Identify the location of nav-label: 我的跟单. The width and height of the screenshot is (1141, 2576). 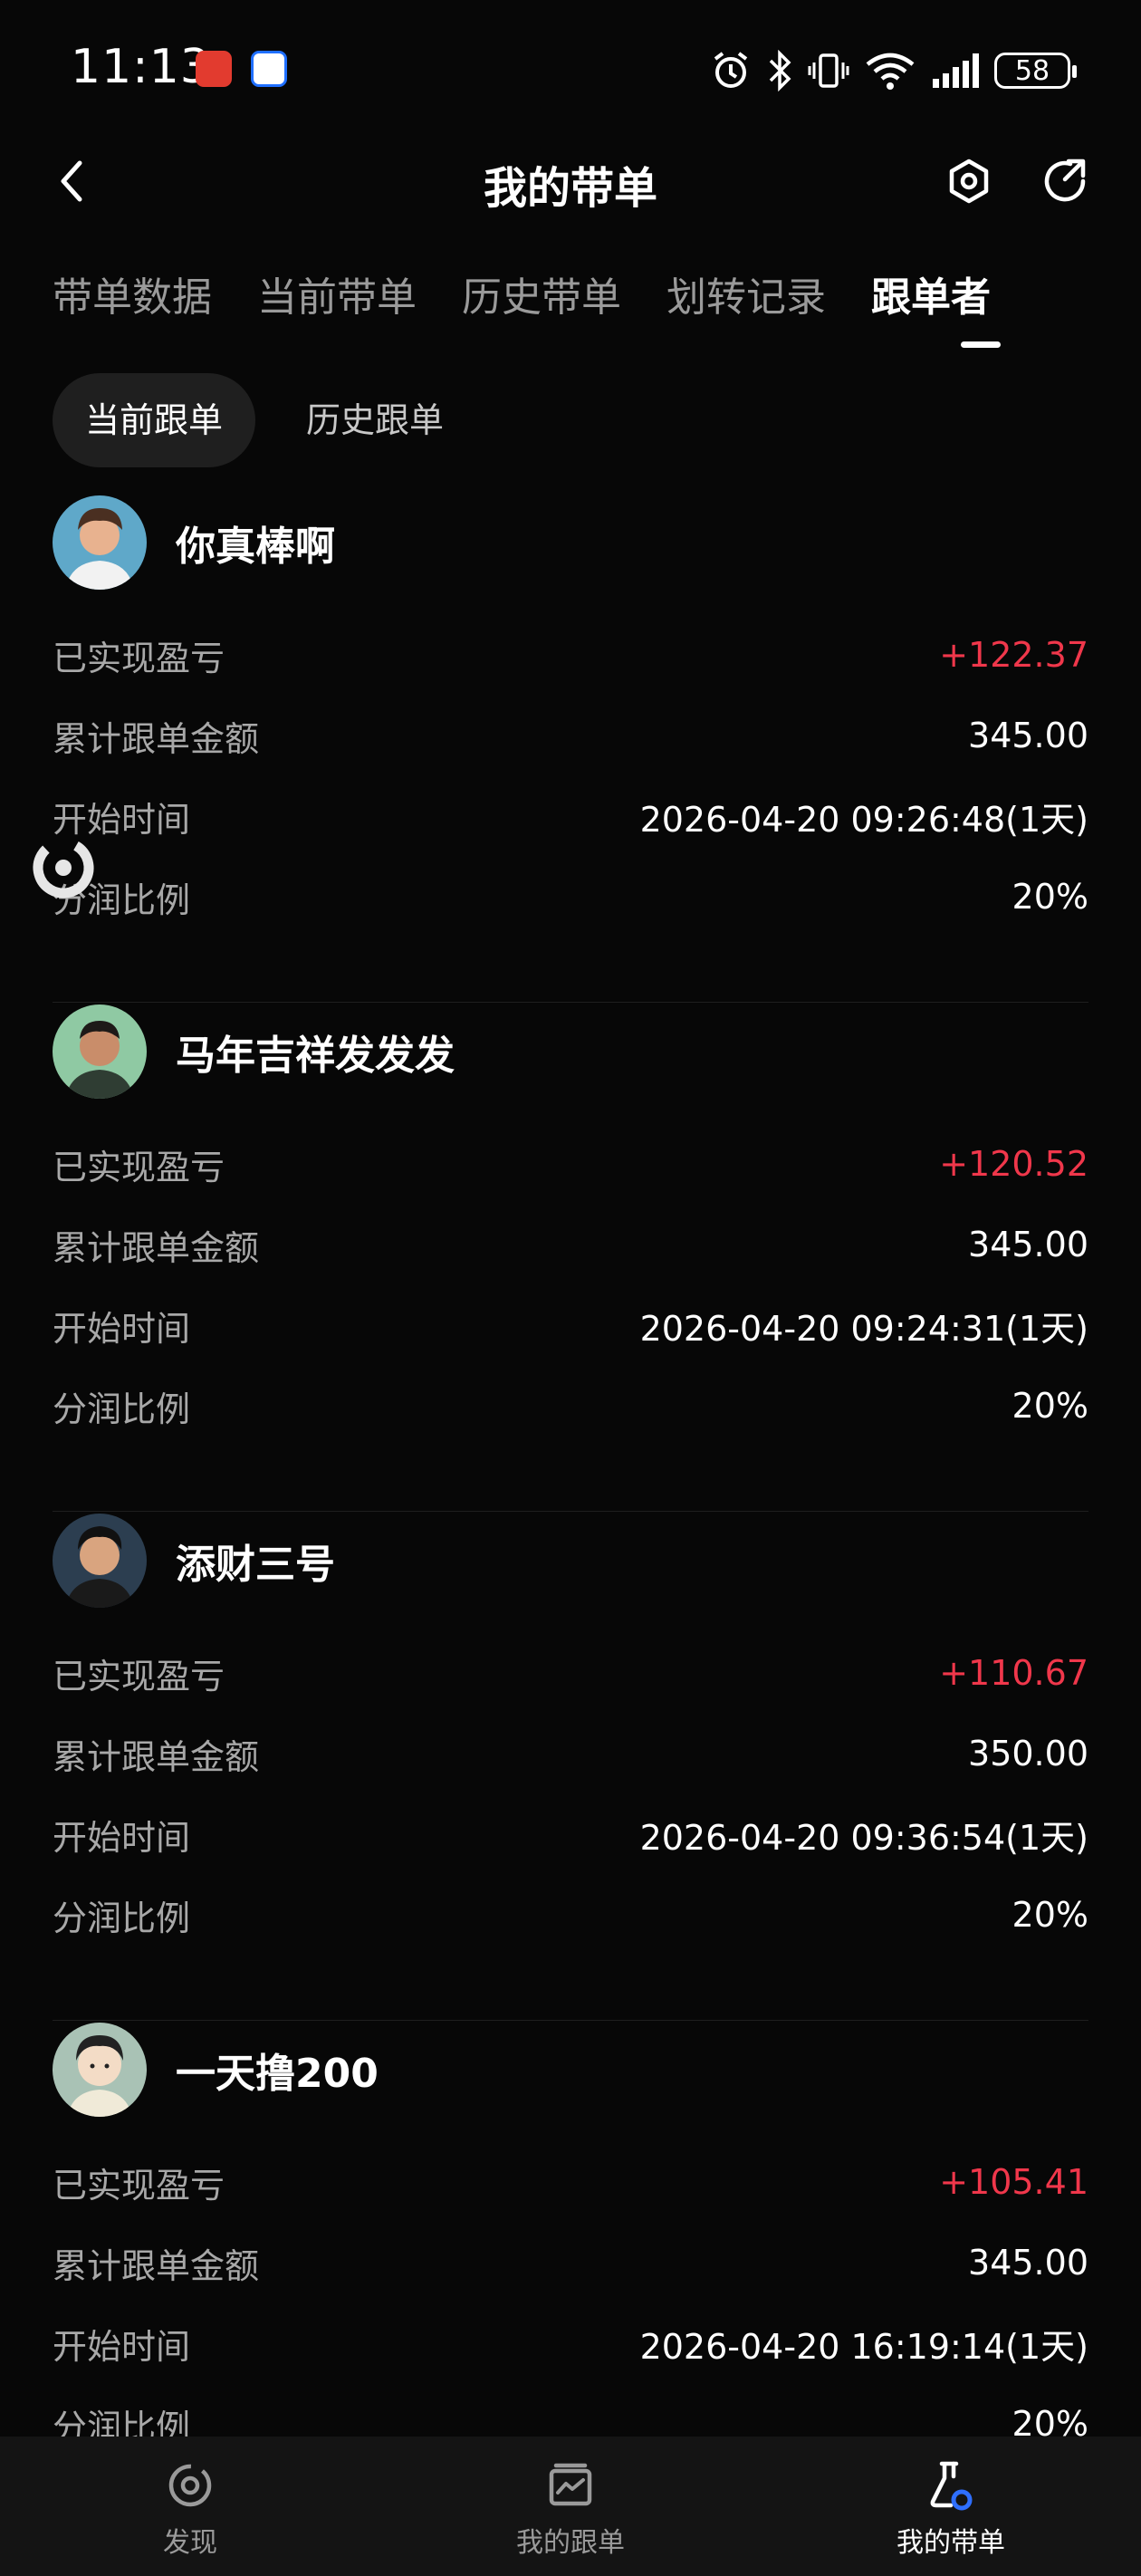
(570, 2543).